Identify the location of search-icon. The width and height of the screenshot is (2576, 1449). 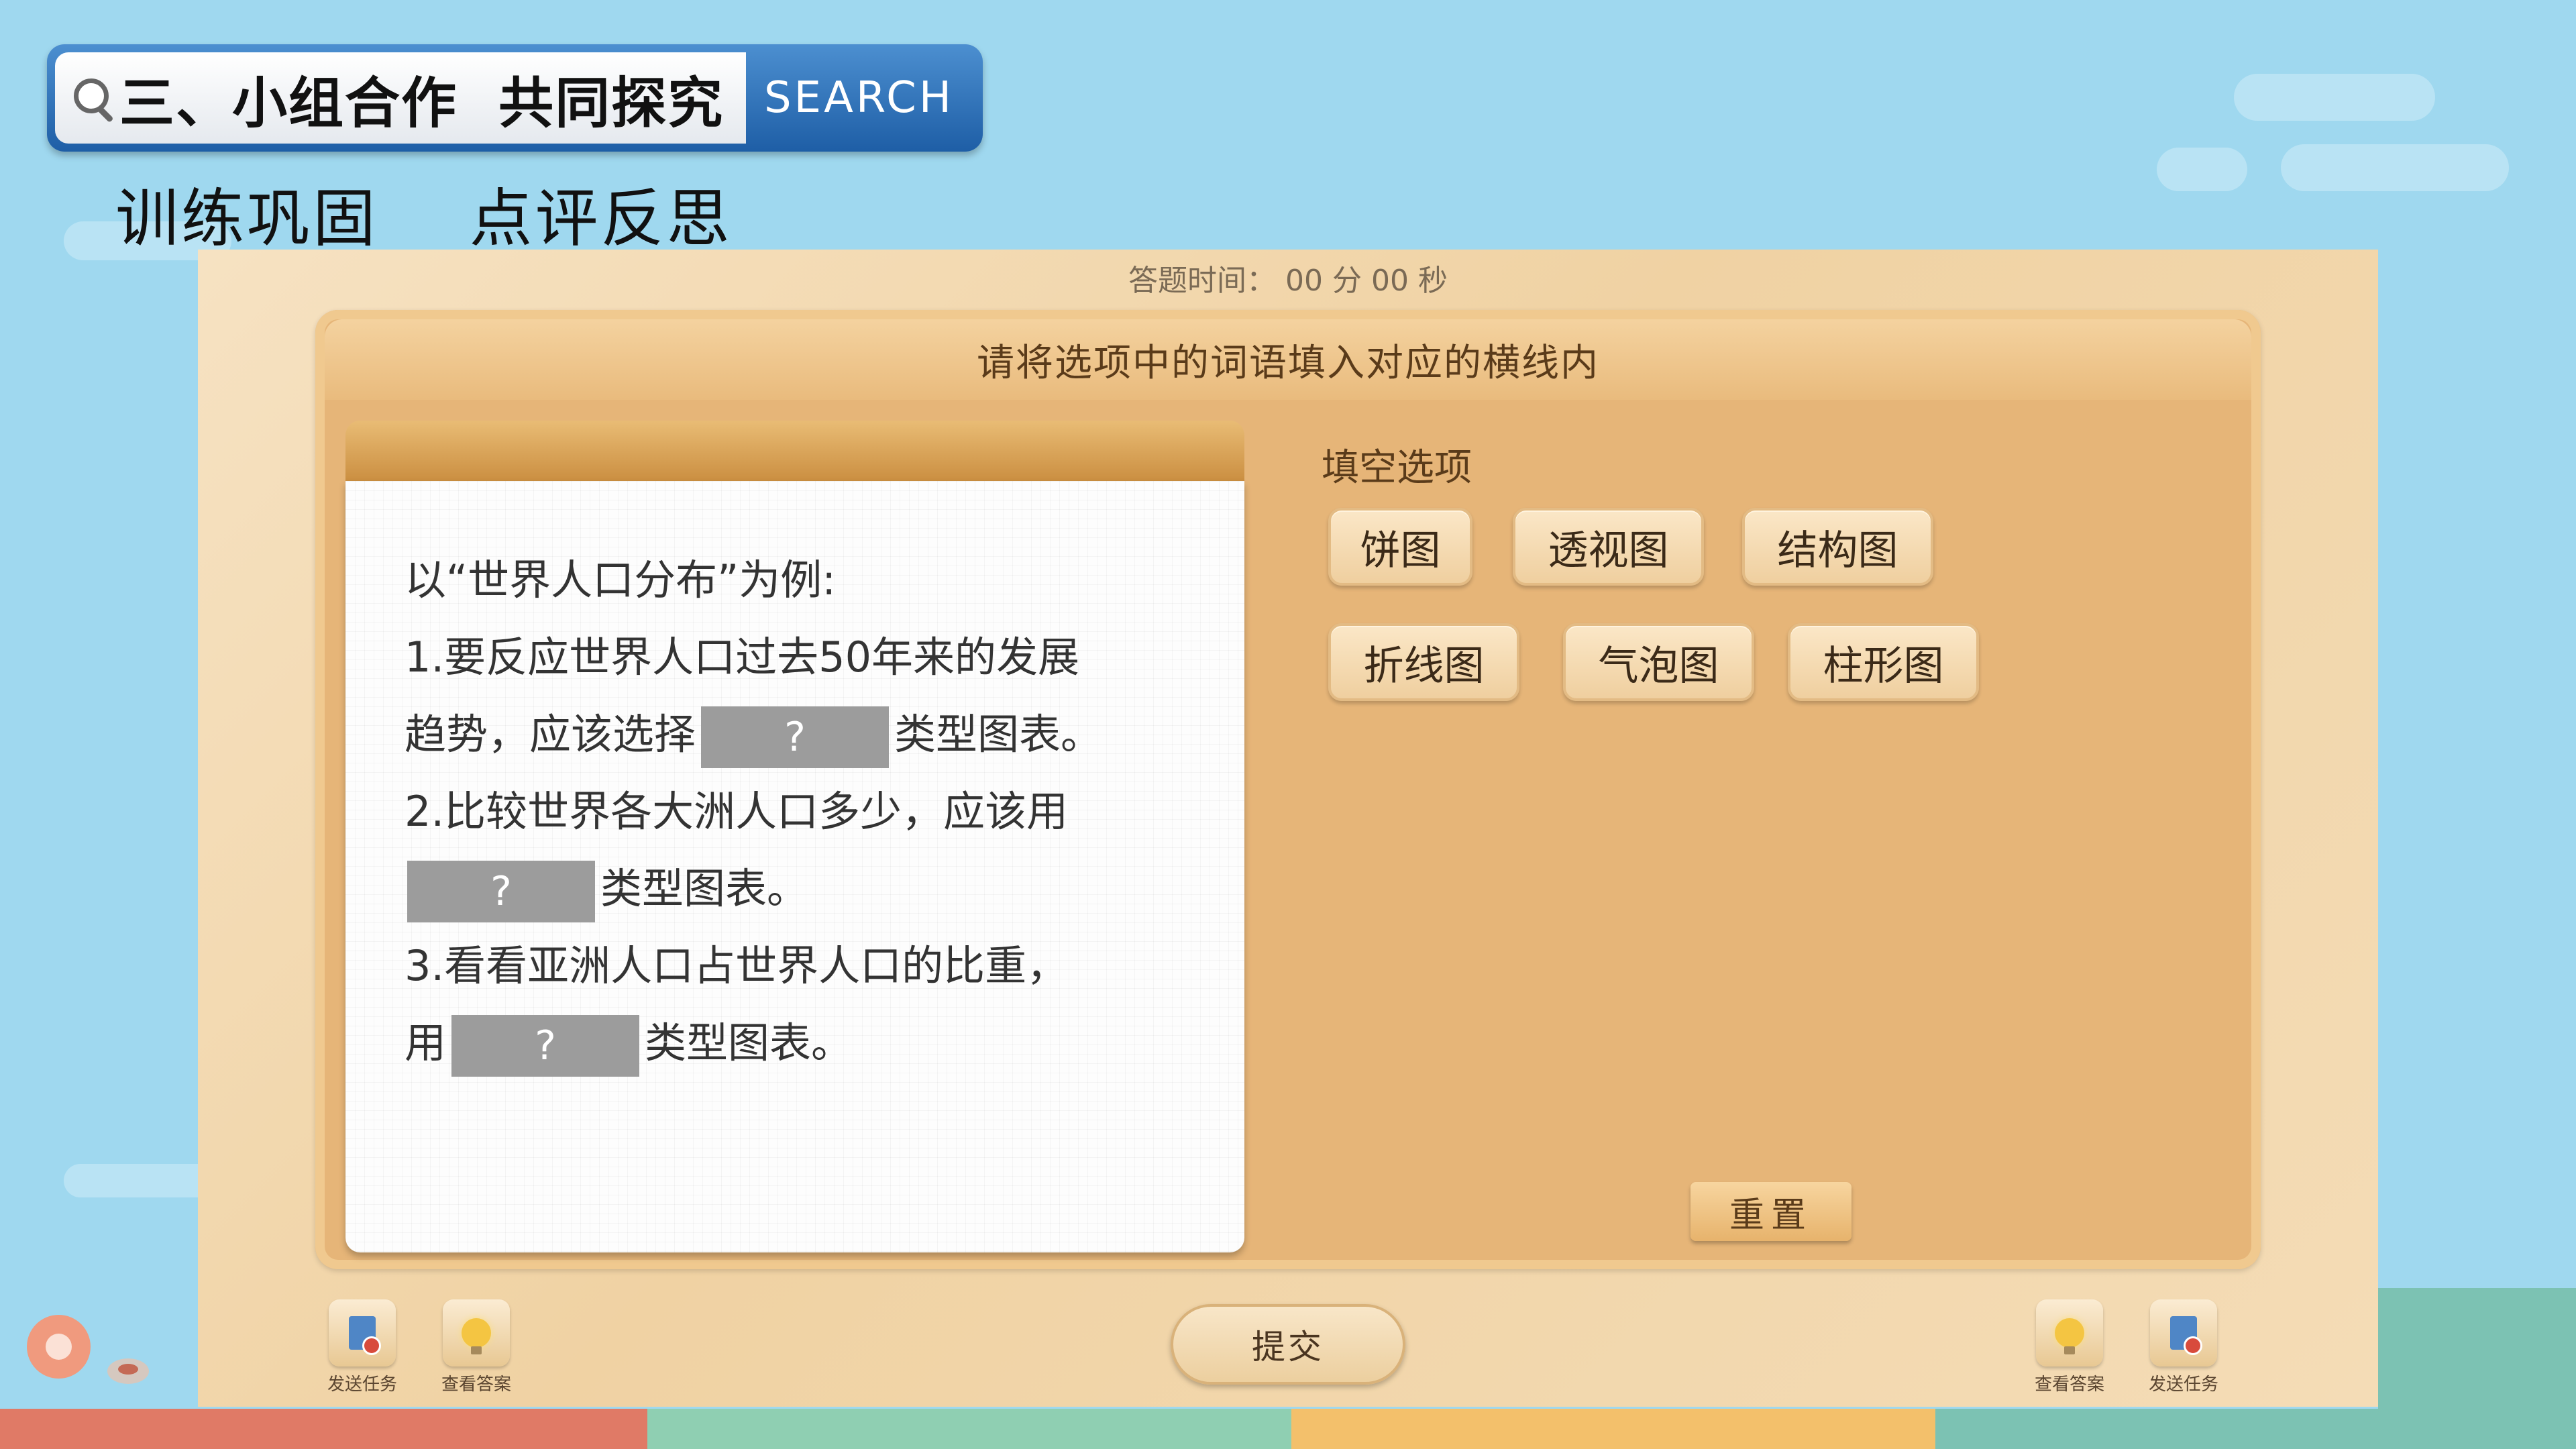
(93, 98).